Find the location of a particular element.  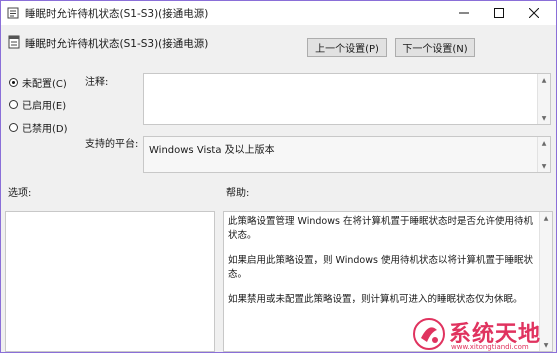

minimize-icon is located at coordinates (464, 13).